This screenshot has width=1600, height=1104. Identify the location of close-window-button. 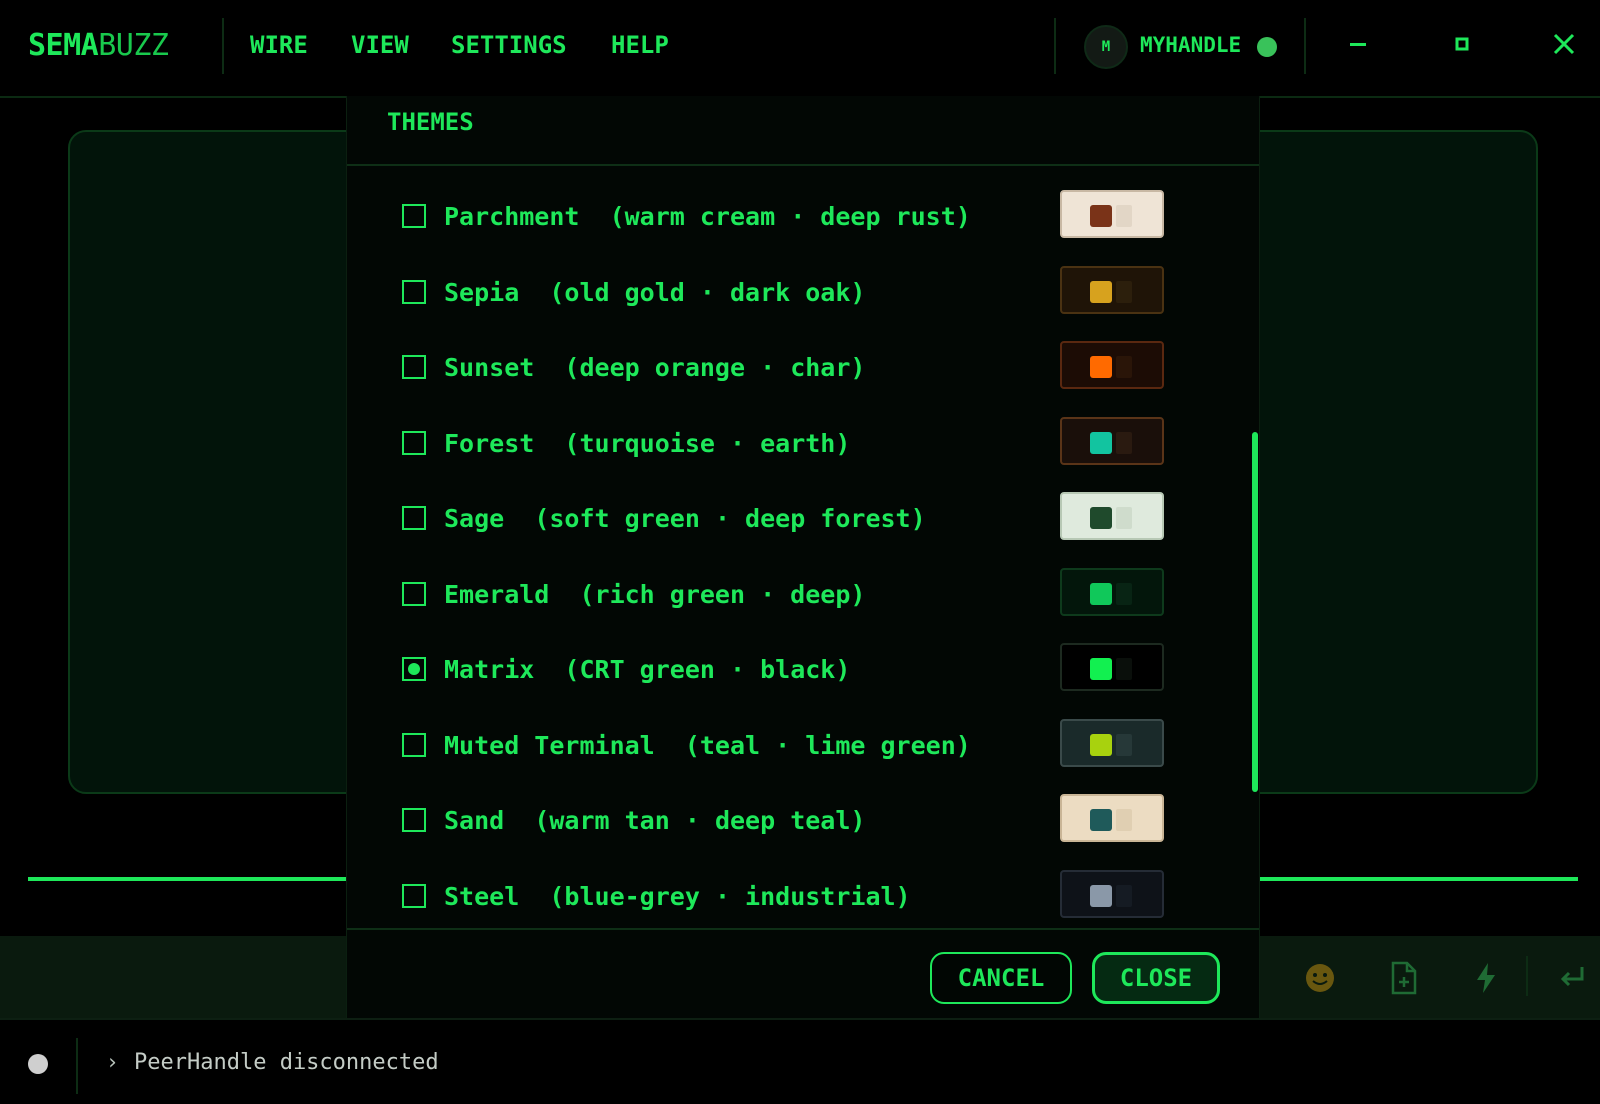
(1564, 44).